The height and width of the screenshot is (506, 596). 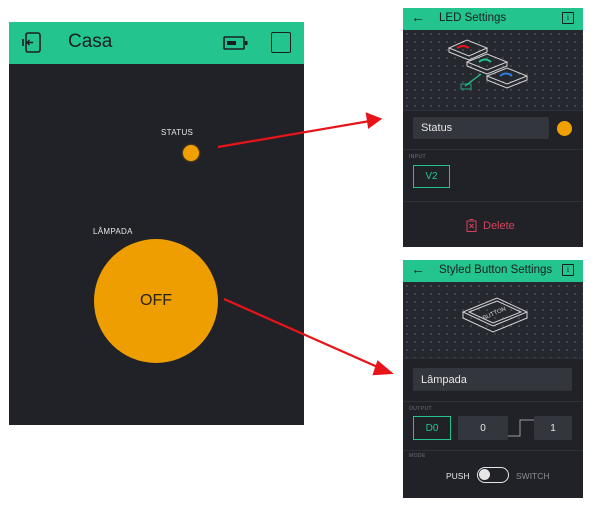 What do you see at coordinates (420, 409) in the screenshot?
I see `output-section-label: OUTPUT` at bounding box center [420, 409].